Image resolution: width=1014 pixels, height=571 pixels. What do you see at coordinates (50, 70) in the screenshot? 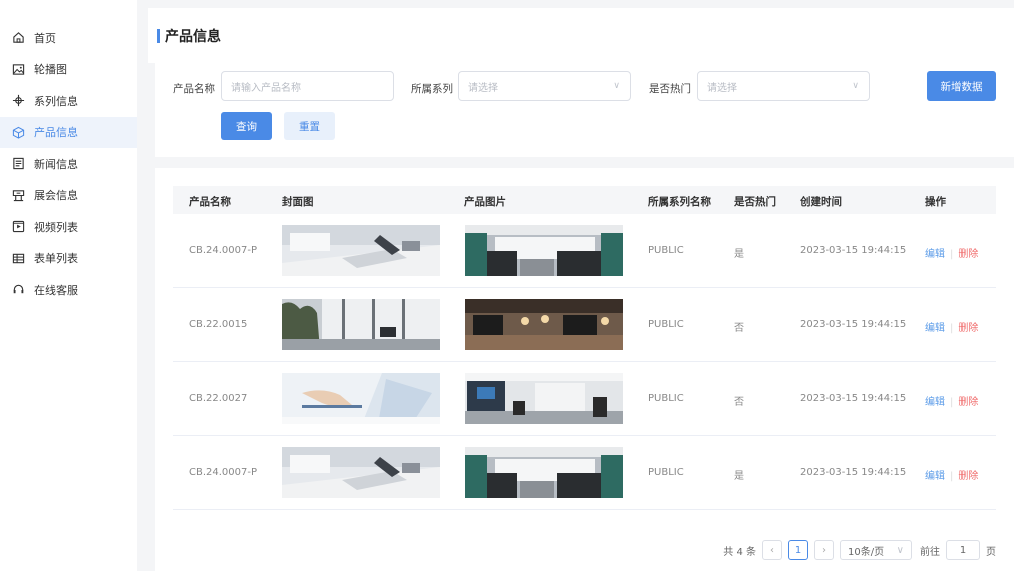
I see `sidebar-item-label: 轮播图` at bounding box center [50, 70].